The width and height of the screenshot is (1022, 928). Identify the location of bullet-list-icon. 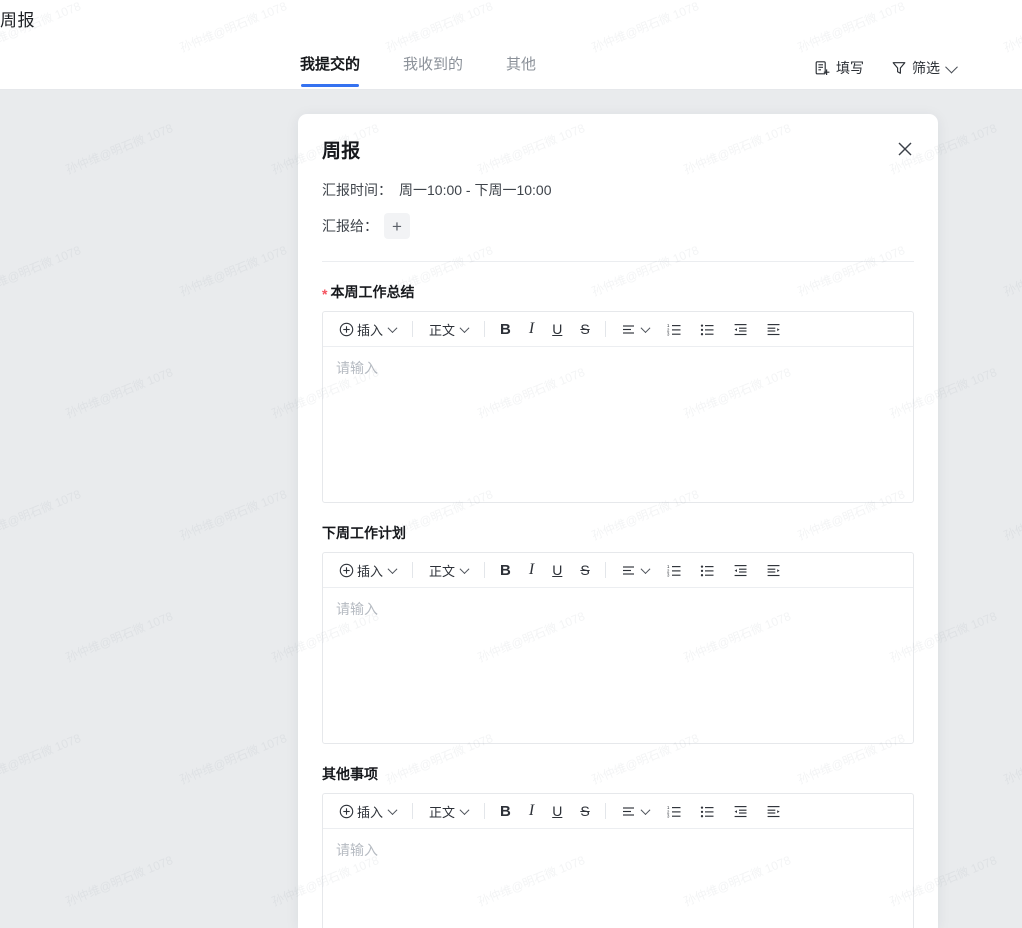
(707, 570).